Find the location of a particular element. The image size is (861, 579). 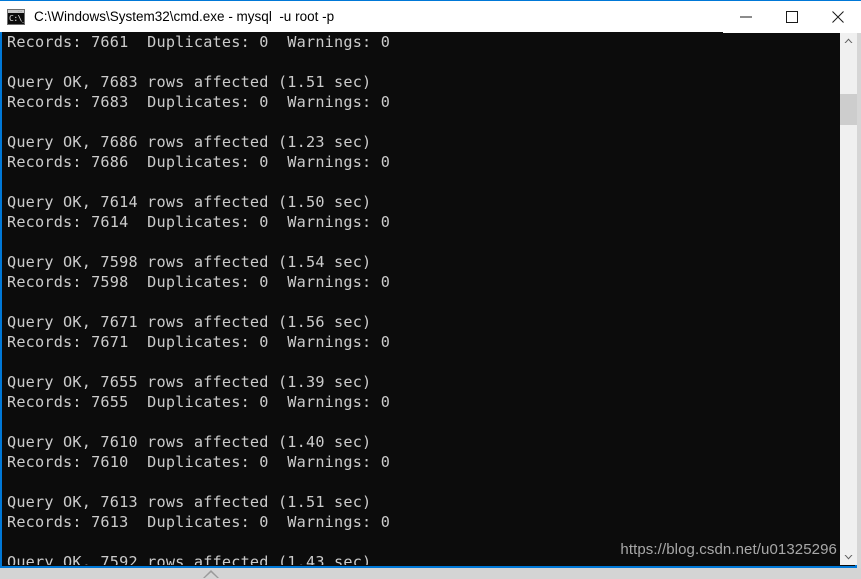

console-line: Records: 7686 Duplicates: 0 Warnings: 0 is located at coordinates (199, 162).